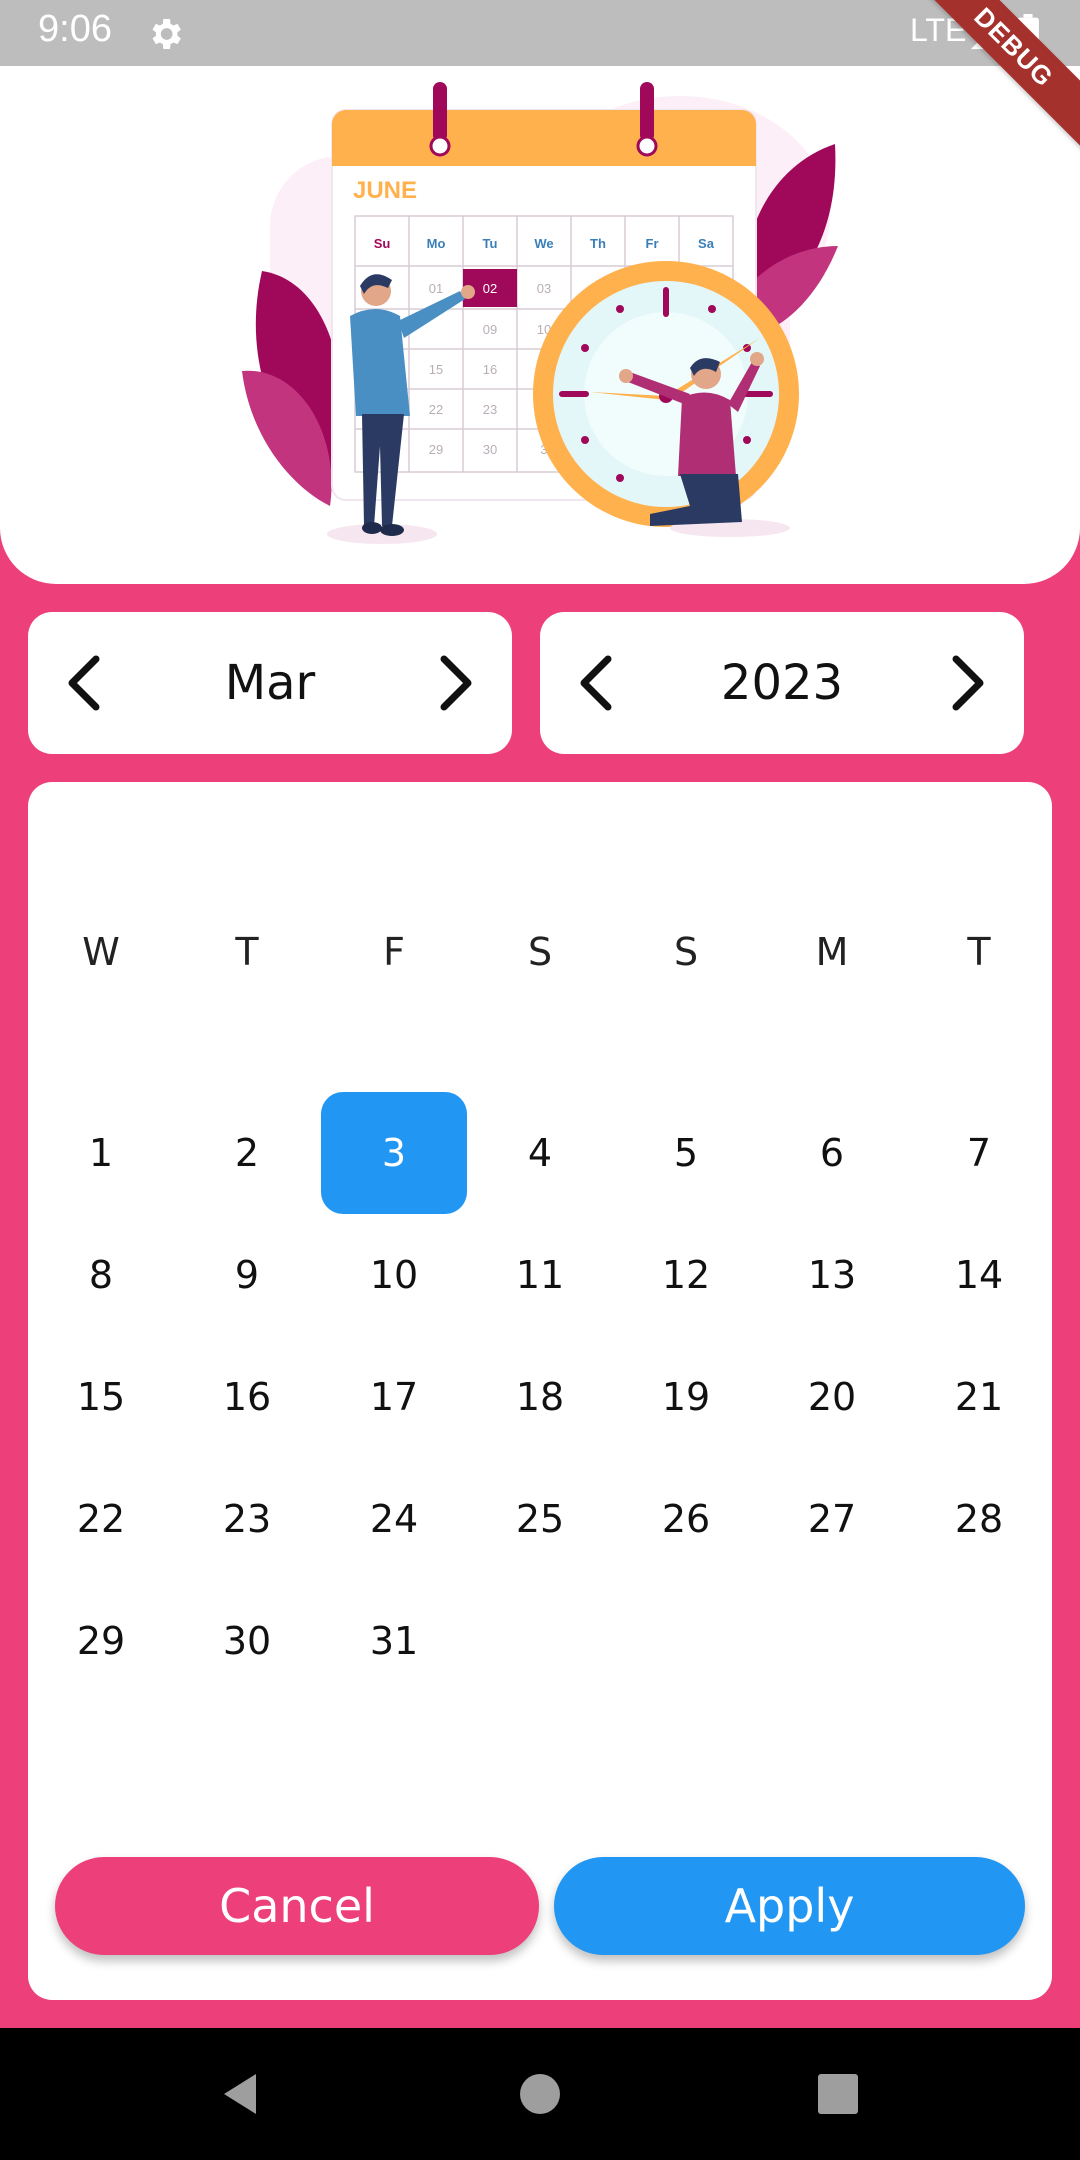 This screenshot has width=1080, height=2160. What do you see at coordinates (598, 243) in the screenshot?
I see `illustration-day-header: Th` at bounding box center [598, 243].